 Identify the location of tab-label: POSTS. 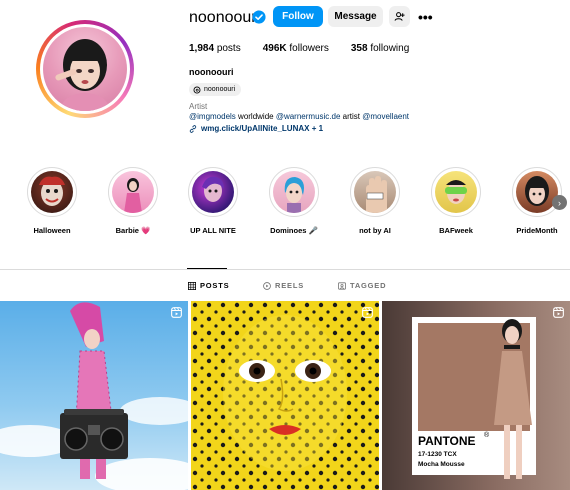
(215, 285).